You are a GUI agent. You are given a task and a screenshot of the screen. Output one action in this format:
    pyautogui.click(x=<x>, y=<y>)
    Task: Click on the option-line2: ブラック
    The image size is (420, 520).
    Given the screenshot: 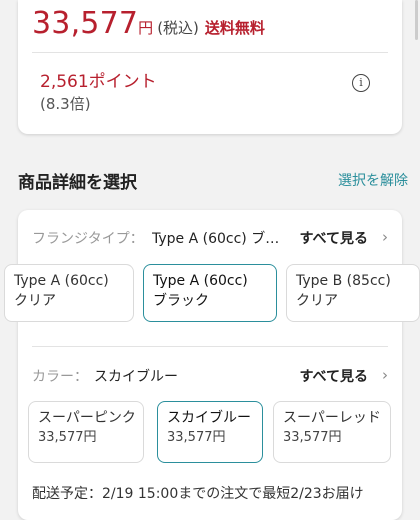 What is the action you would take?
    pyautogui.click(x=181, y=301)
    